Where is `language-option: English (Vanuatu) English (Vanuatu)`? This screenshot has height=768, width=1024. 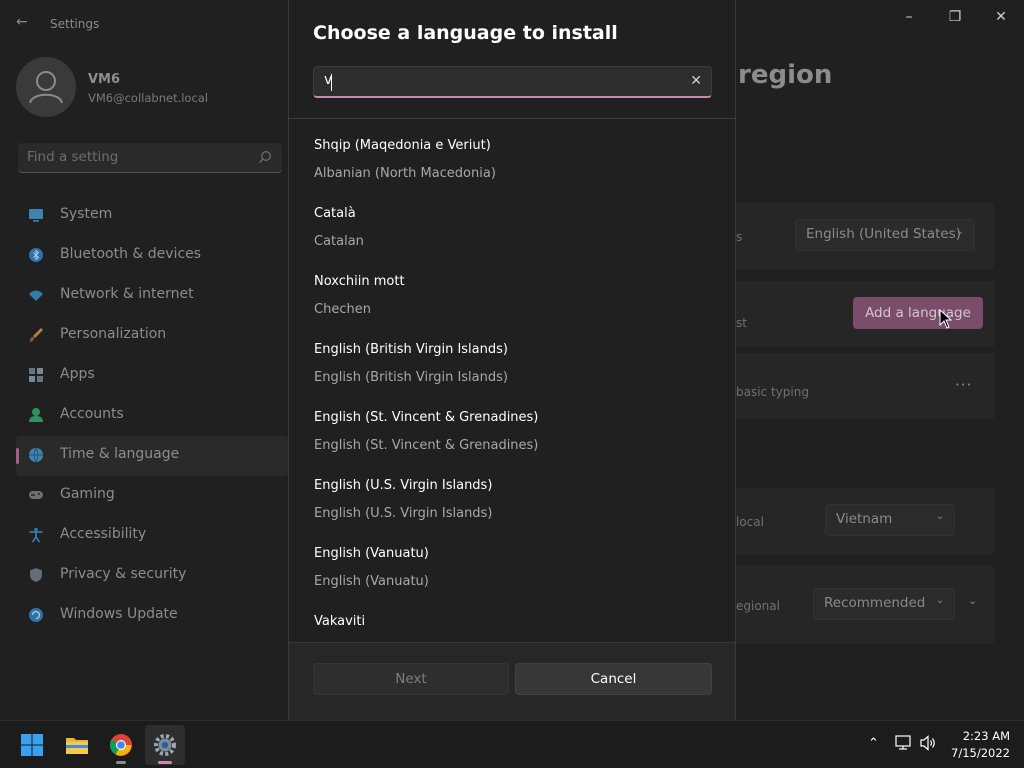 language-option: English (Vanuatu) English (Vanuatu) is located at coordinates (513, 569).